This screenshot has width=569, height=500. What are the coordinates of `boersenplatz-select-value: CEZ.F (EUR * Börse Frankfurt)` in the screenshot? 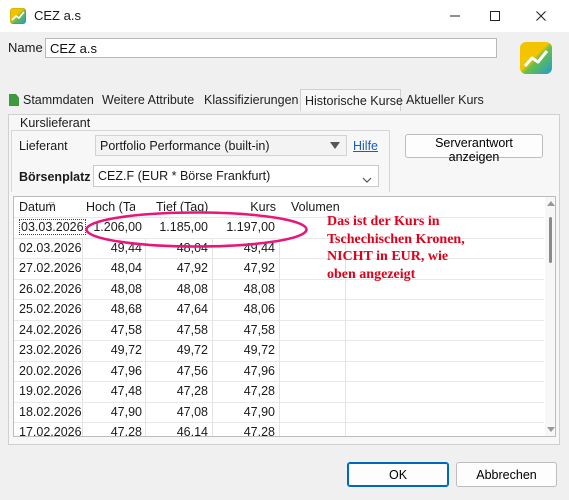 It's located at (184, 176).